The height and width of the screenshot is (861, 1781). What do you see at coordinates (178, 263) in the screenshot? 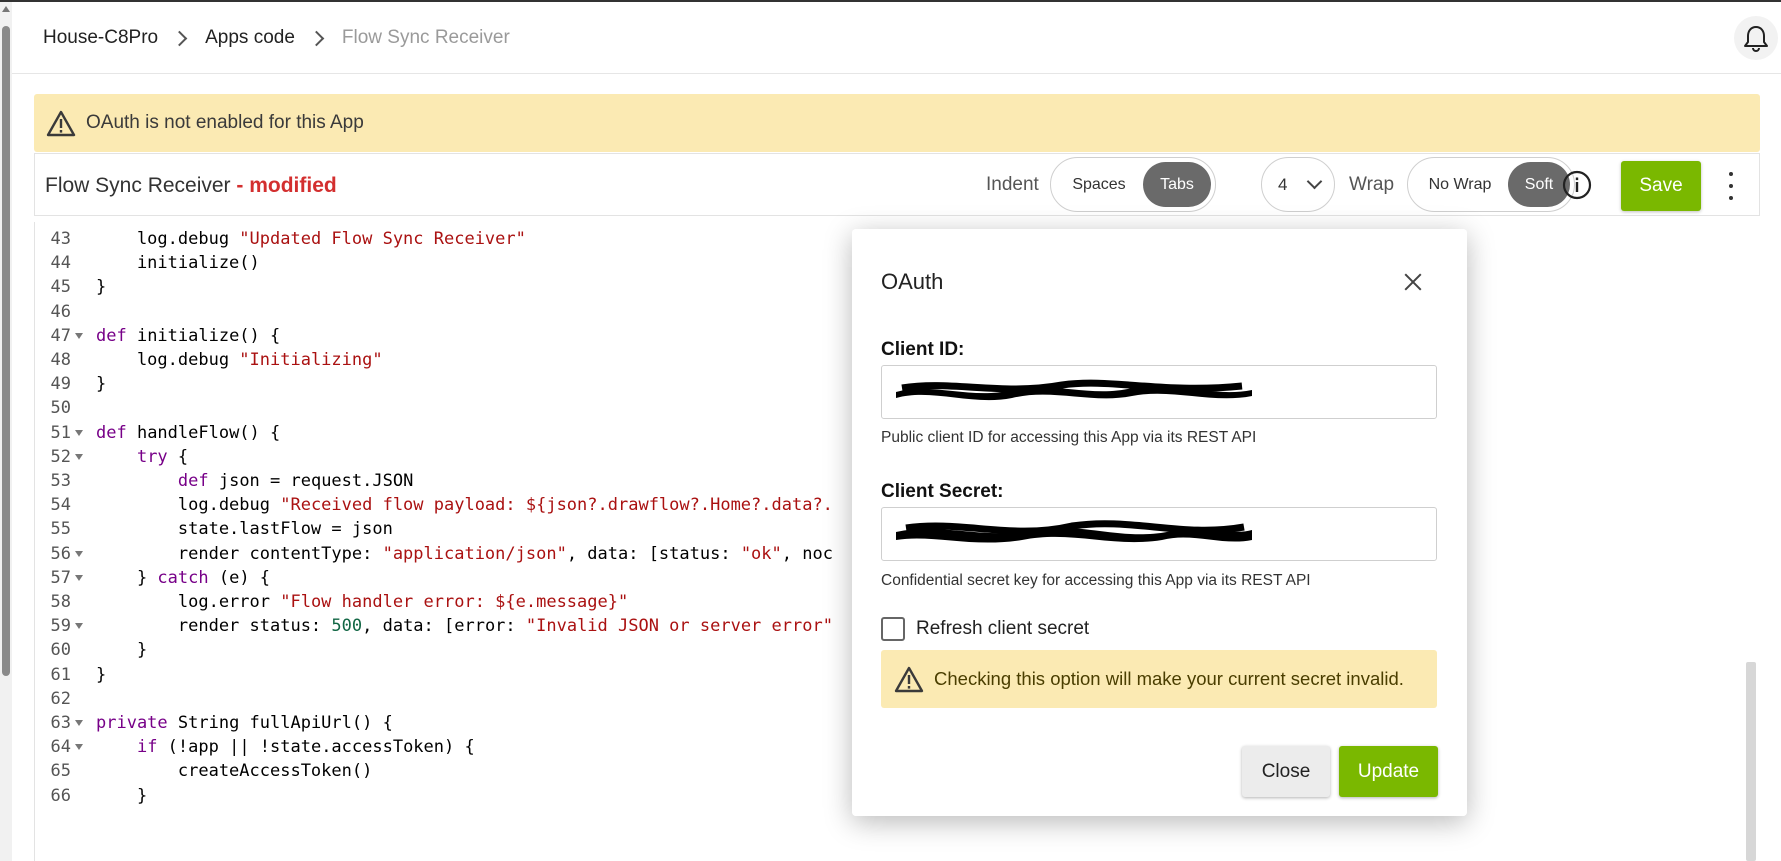
I see `code-text: initialize()` at bounding box center [178, 263].